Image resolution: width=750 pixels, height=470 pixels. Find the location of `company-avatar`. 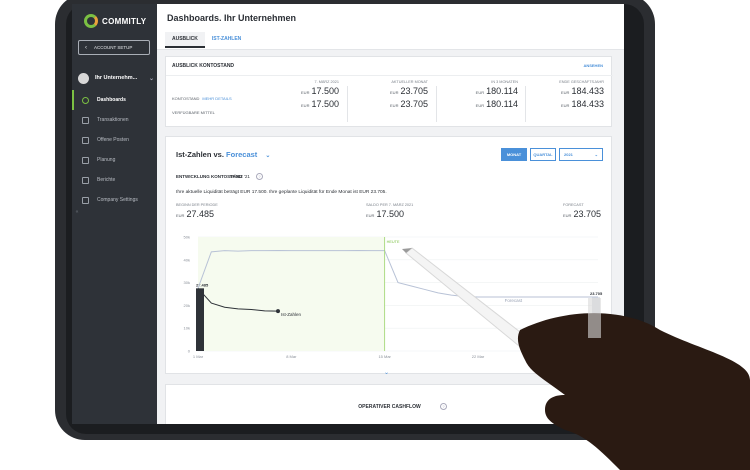

company-avatar is located at coordinates (83, 78).